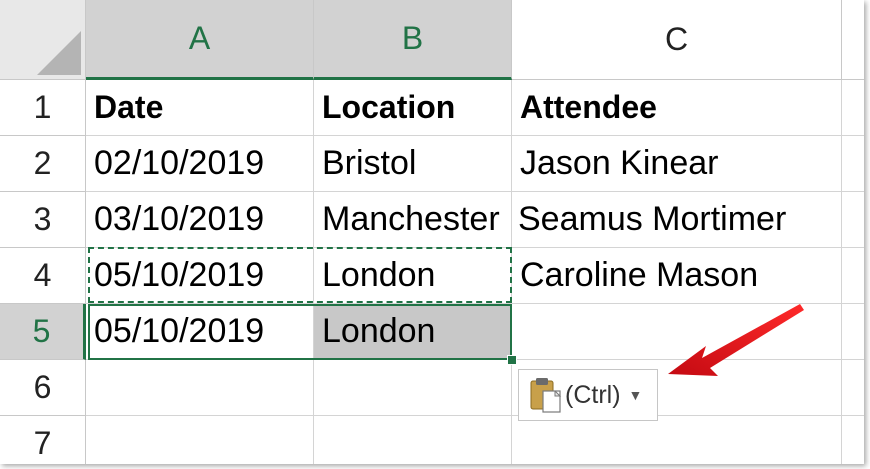 This screenshot has width=870, height=469. Describe the element at coordinates (853, 388) in the screenshot. I see `cell-d6` at that location.